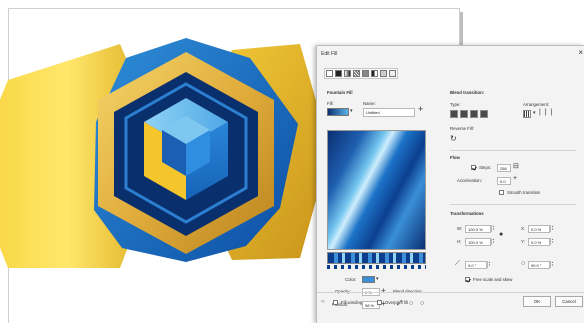  Describe the element at coordinates (352, 302) in the screenshot. I see `fill-winding-label: Fill winding` at that location.